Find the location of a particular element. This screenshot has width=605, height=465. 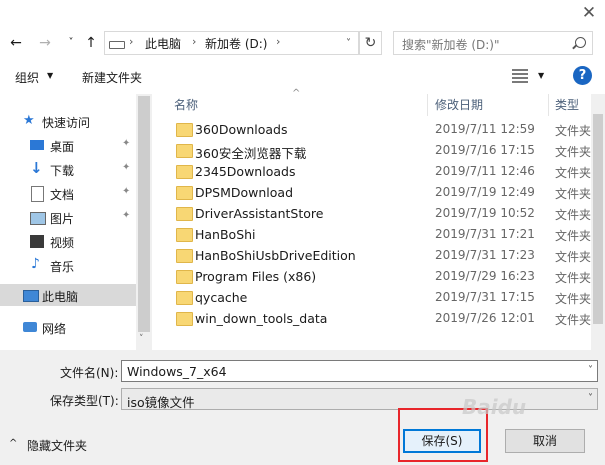

filename-value: Windows_7_x64 is located at coordinates (177, 371).